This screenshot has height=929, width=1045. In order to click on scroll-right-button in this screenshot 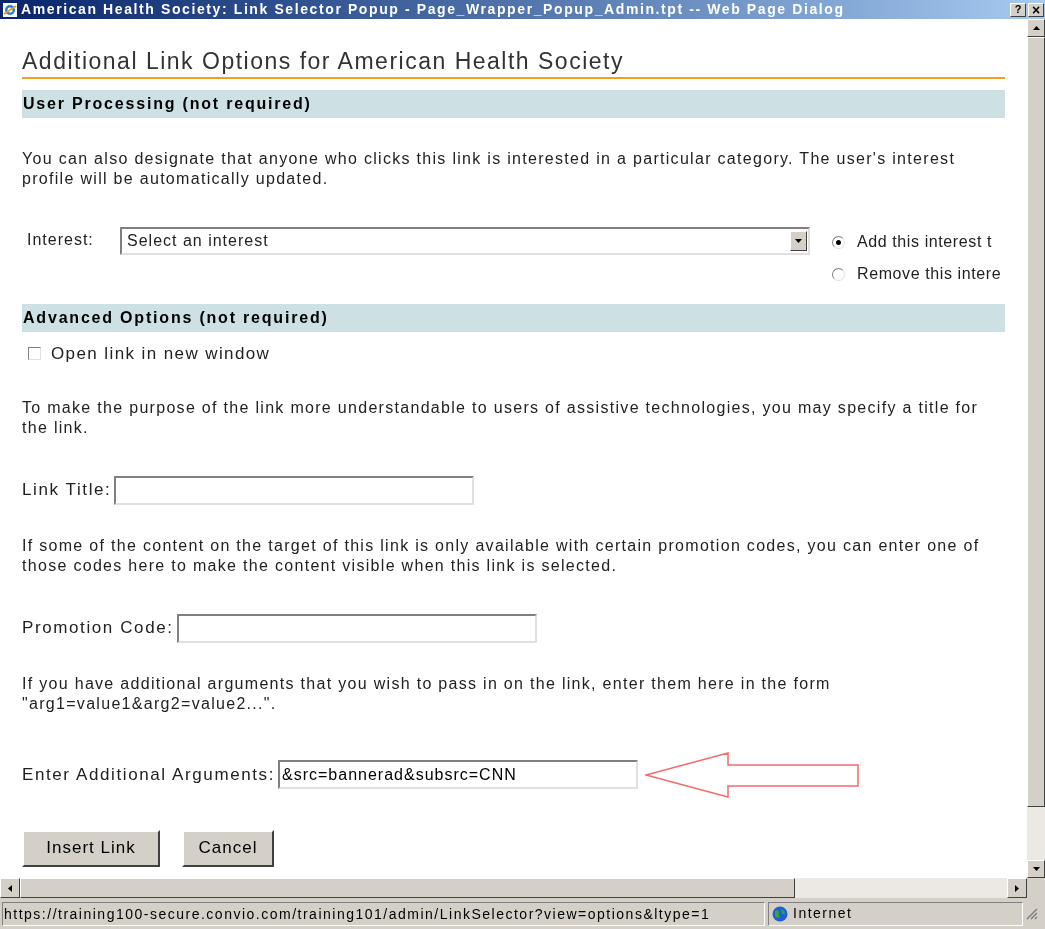, I will do `click(1017, 888)`.